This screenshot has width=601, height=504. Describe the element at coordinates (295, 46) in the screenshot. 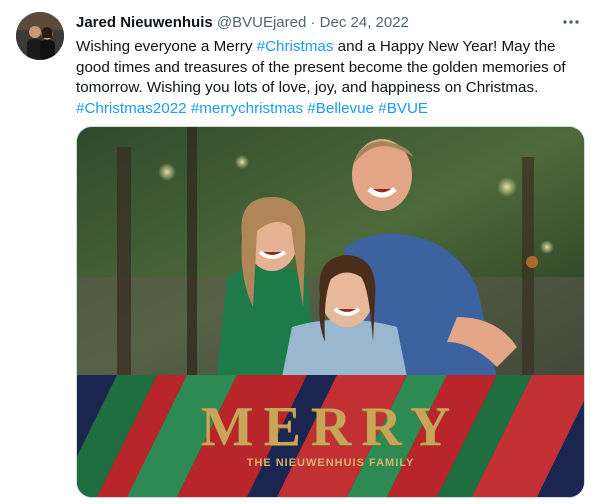

I see `hashtag-christmas: #Christmas` at that location.